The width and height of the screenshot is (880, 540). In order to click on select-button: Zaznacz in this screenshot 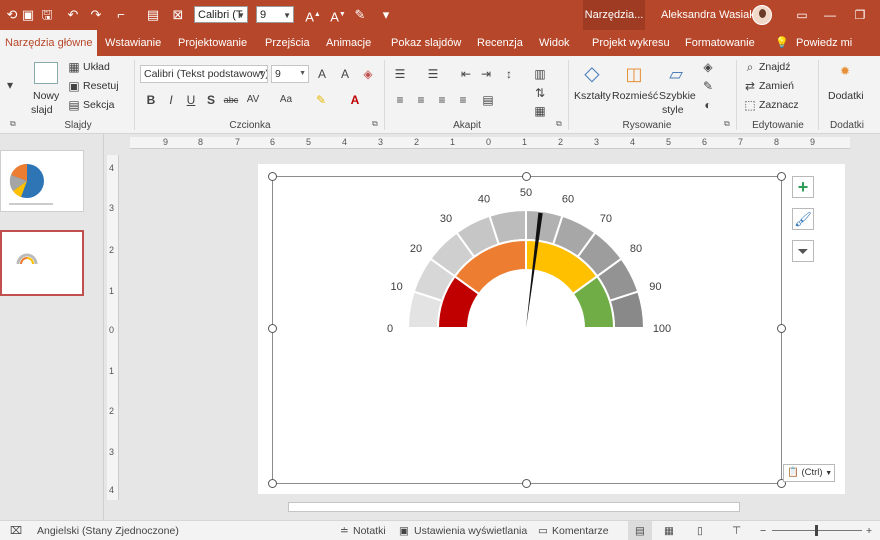, I will do `click(779, 105)`.